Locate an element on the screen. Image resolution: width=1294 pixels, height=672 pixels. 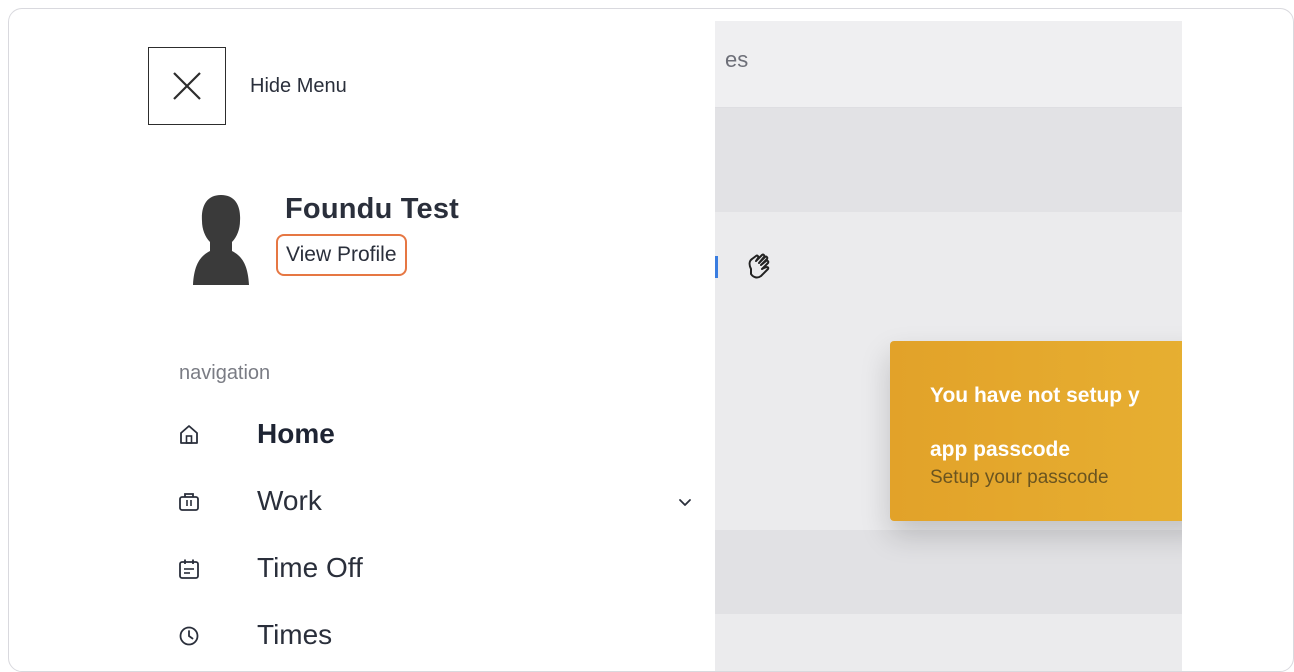
sidebar-item-label: Times is located at coordinates (295, 634).